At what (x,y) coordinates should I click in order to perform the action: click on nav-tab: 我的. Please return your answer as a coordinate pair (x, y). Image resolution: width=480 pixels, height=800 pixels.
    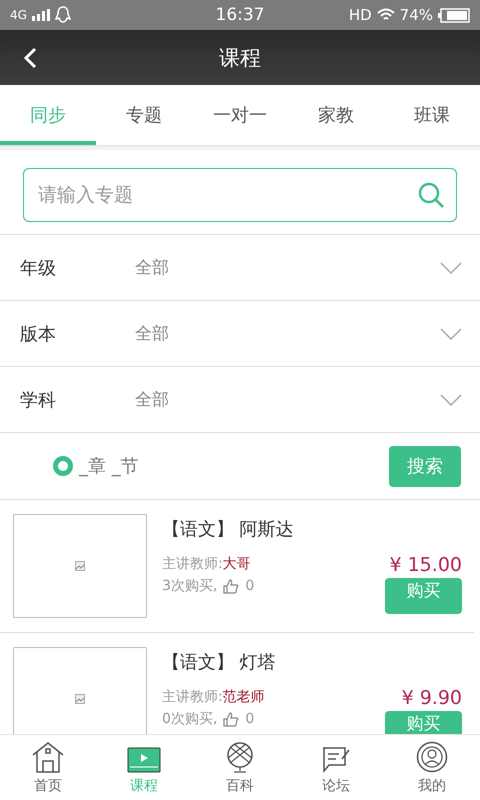
    Looking at the image, I should click on (432, 767).